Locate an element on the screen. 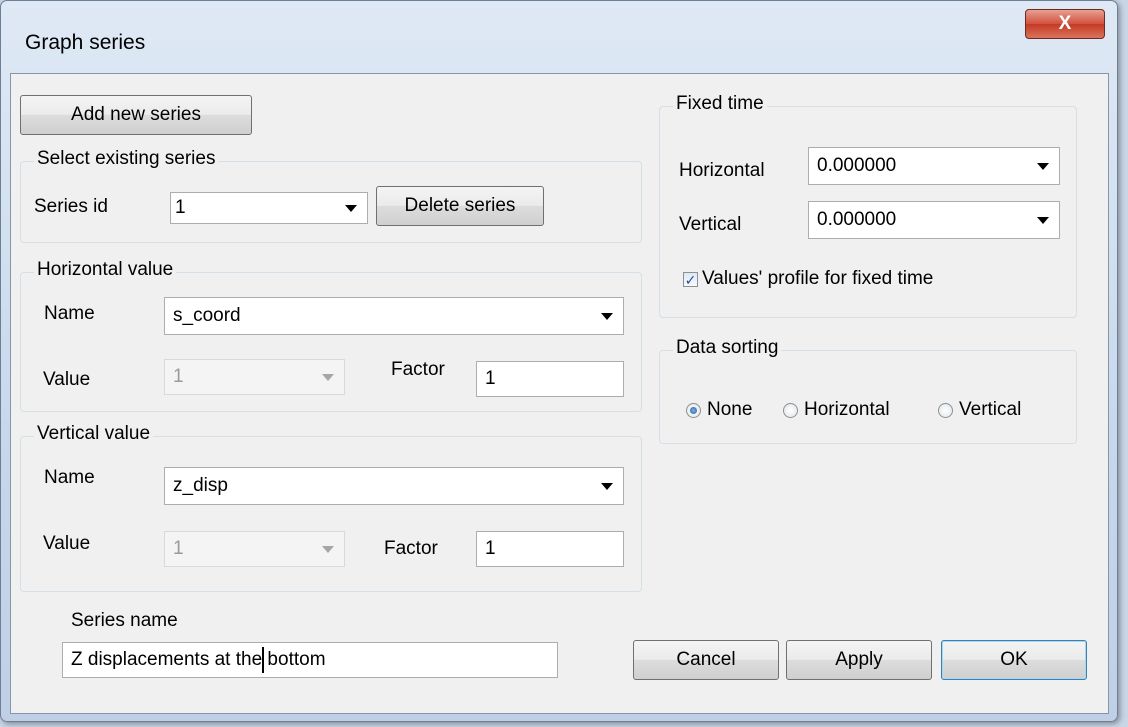 The height and width of the screenshot is (727, 1128). close-button: X is located at coordinates (1065, 24).